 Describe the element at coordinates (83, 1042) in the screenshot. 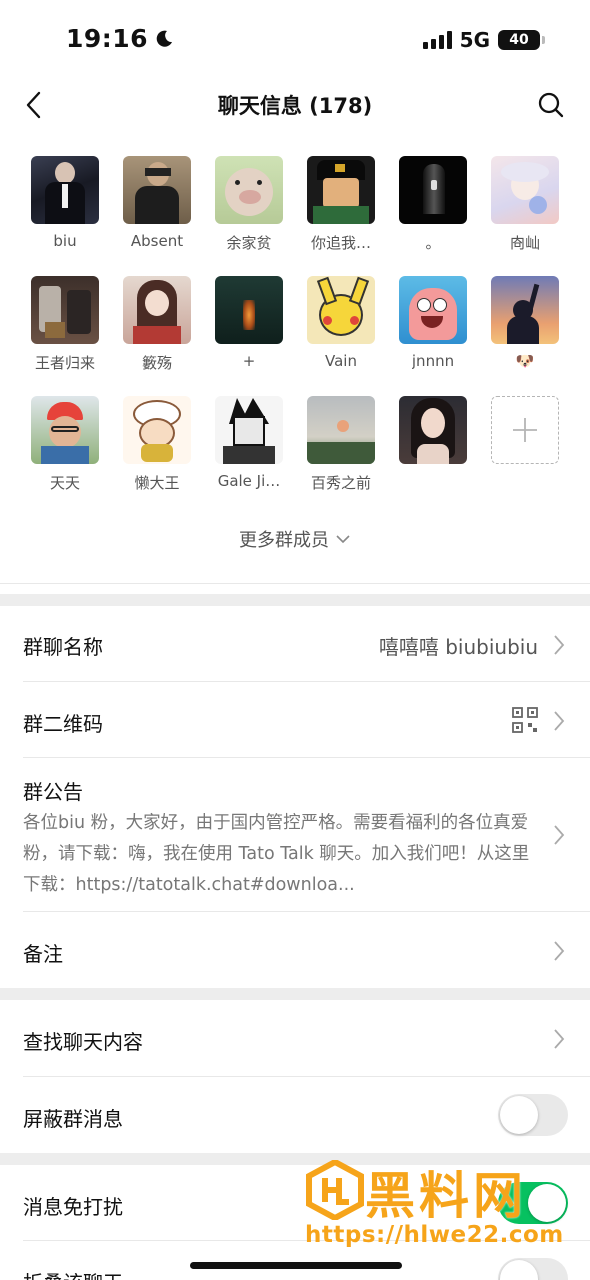

I see `search-chat-label: 查找聊天内容` at that location.